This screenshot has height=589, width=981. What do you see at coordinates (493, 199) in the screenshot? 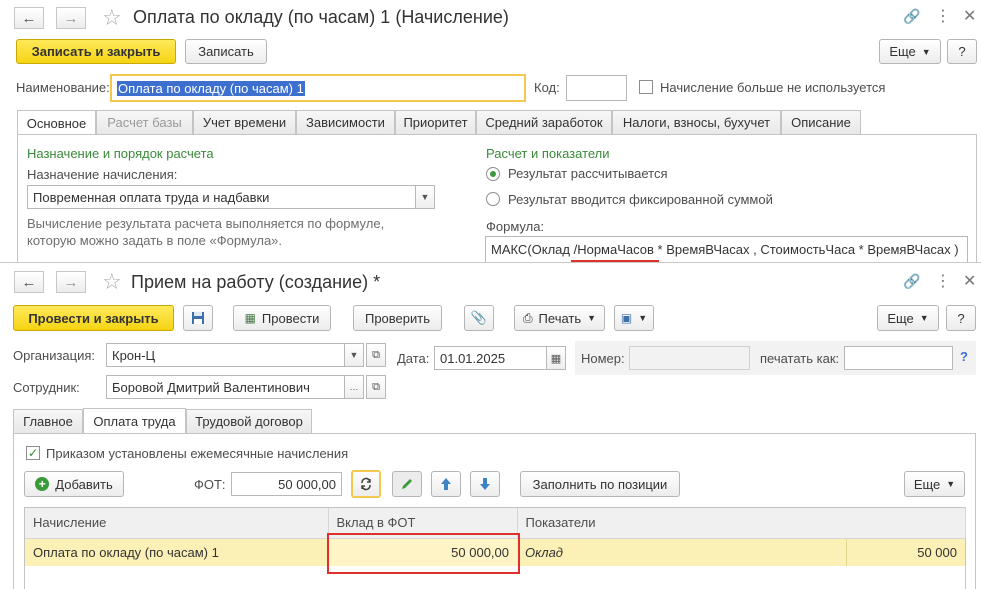
I see `radio-fixed` at bounding box center [493, 199].